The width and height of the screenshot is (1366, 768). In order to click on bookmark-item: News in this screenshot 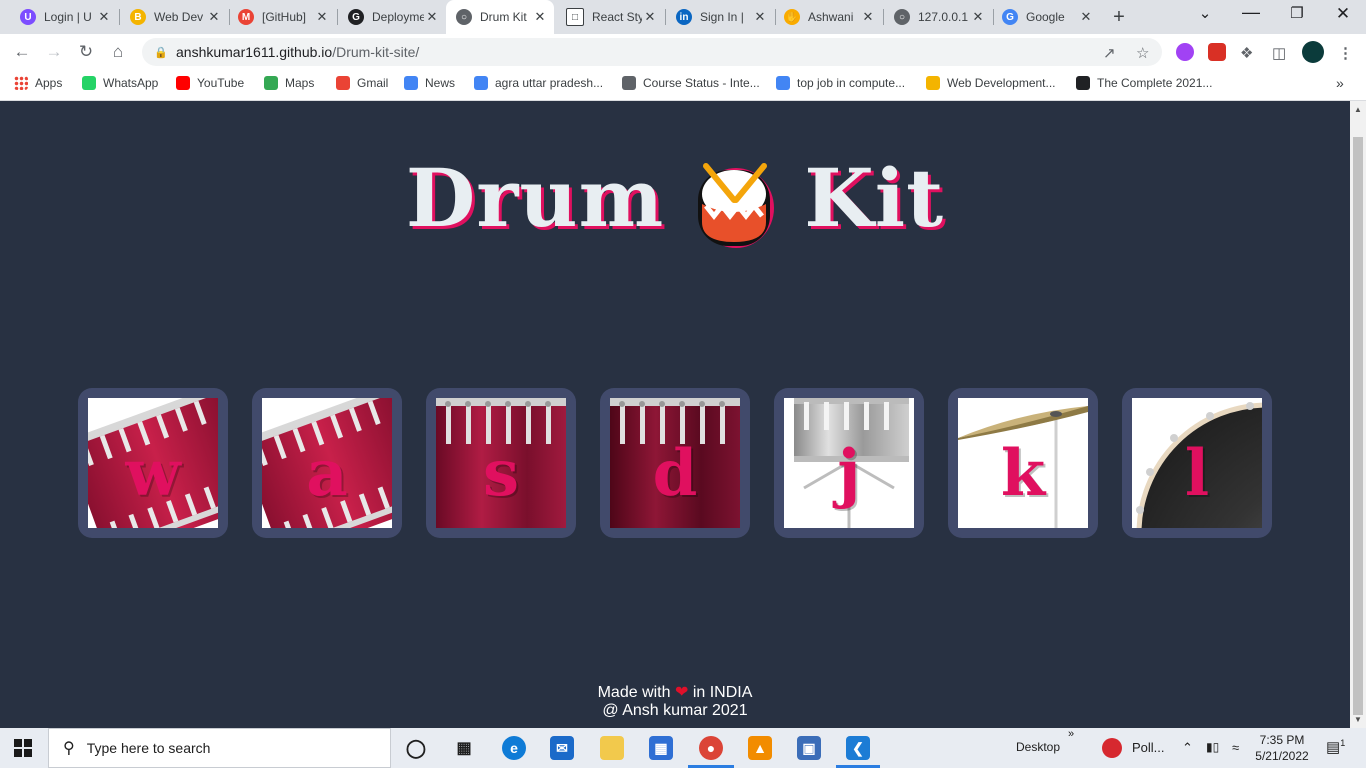, I will do `click(429, 83)`.